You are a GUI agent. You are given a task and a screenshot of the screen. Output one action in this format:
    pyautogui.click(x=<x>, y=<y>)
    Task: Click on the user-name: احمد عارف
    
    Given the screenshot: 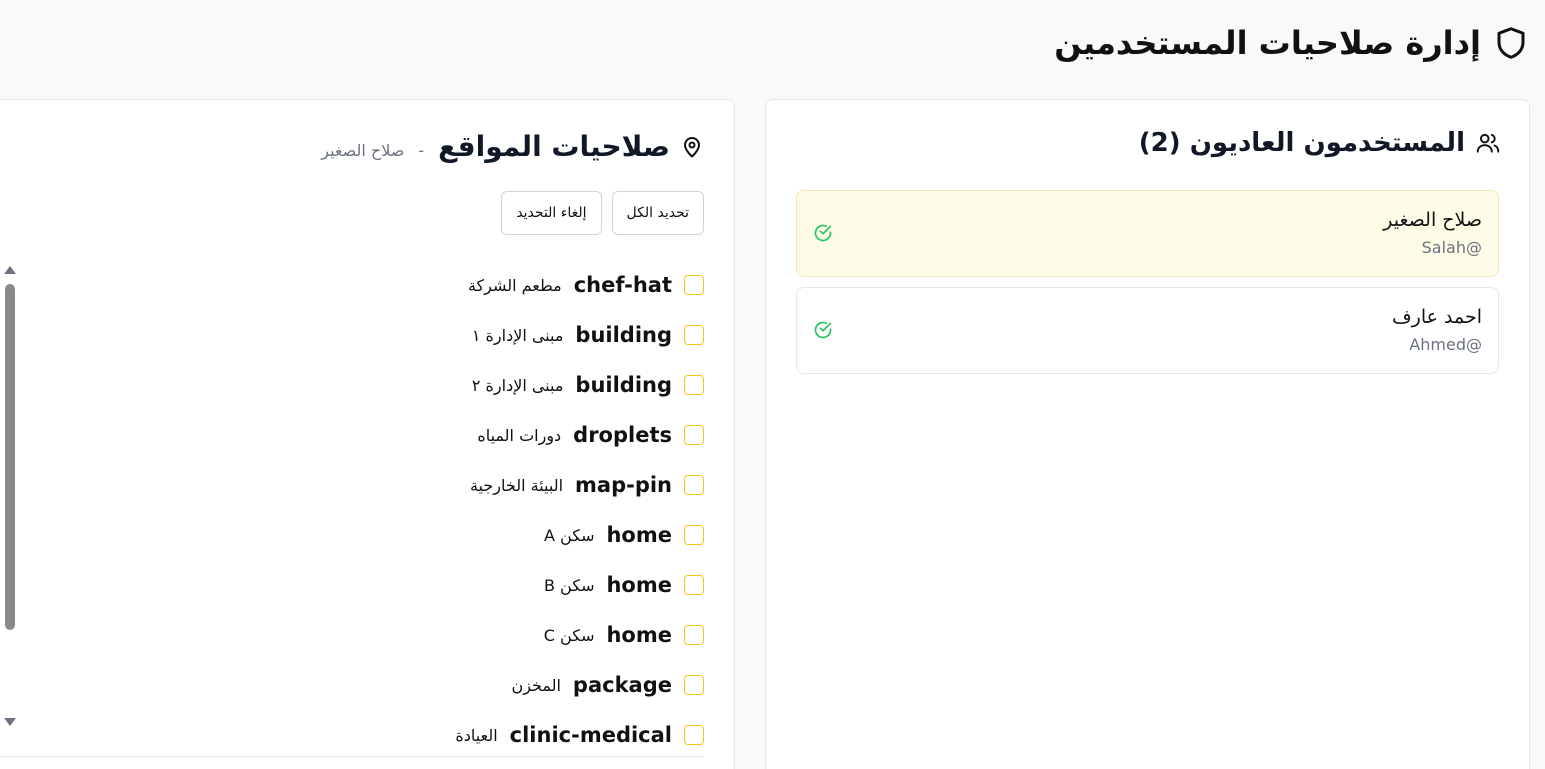 What is the action you would take?
    pyautogui.click(x=1436, y=317)
    